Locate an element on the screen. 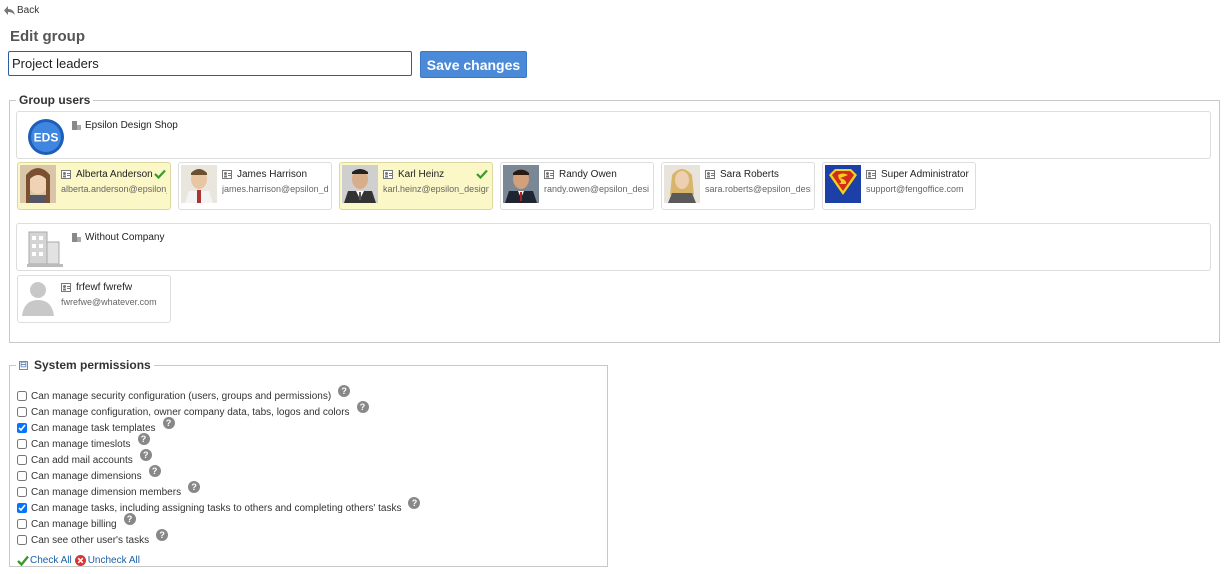 Image resolution: width=1229 pixels, height=574 pixels. system-permissions-title: System permissions is located at coordinates (92, 365).